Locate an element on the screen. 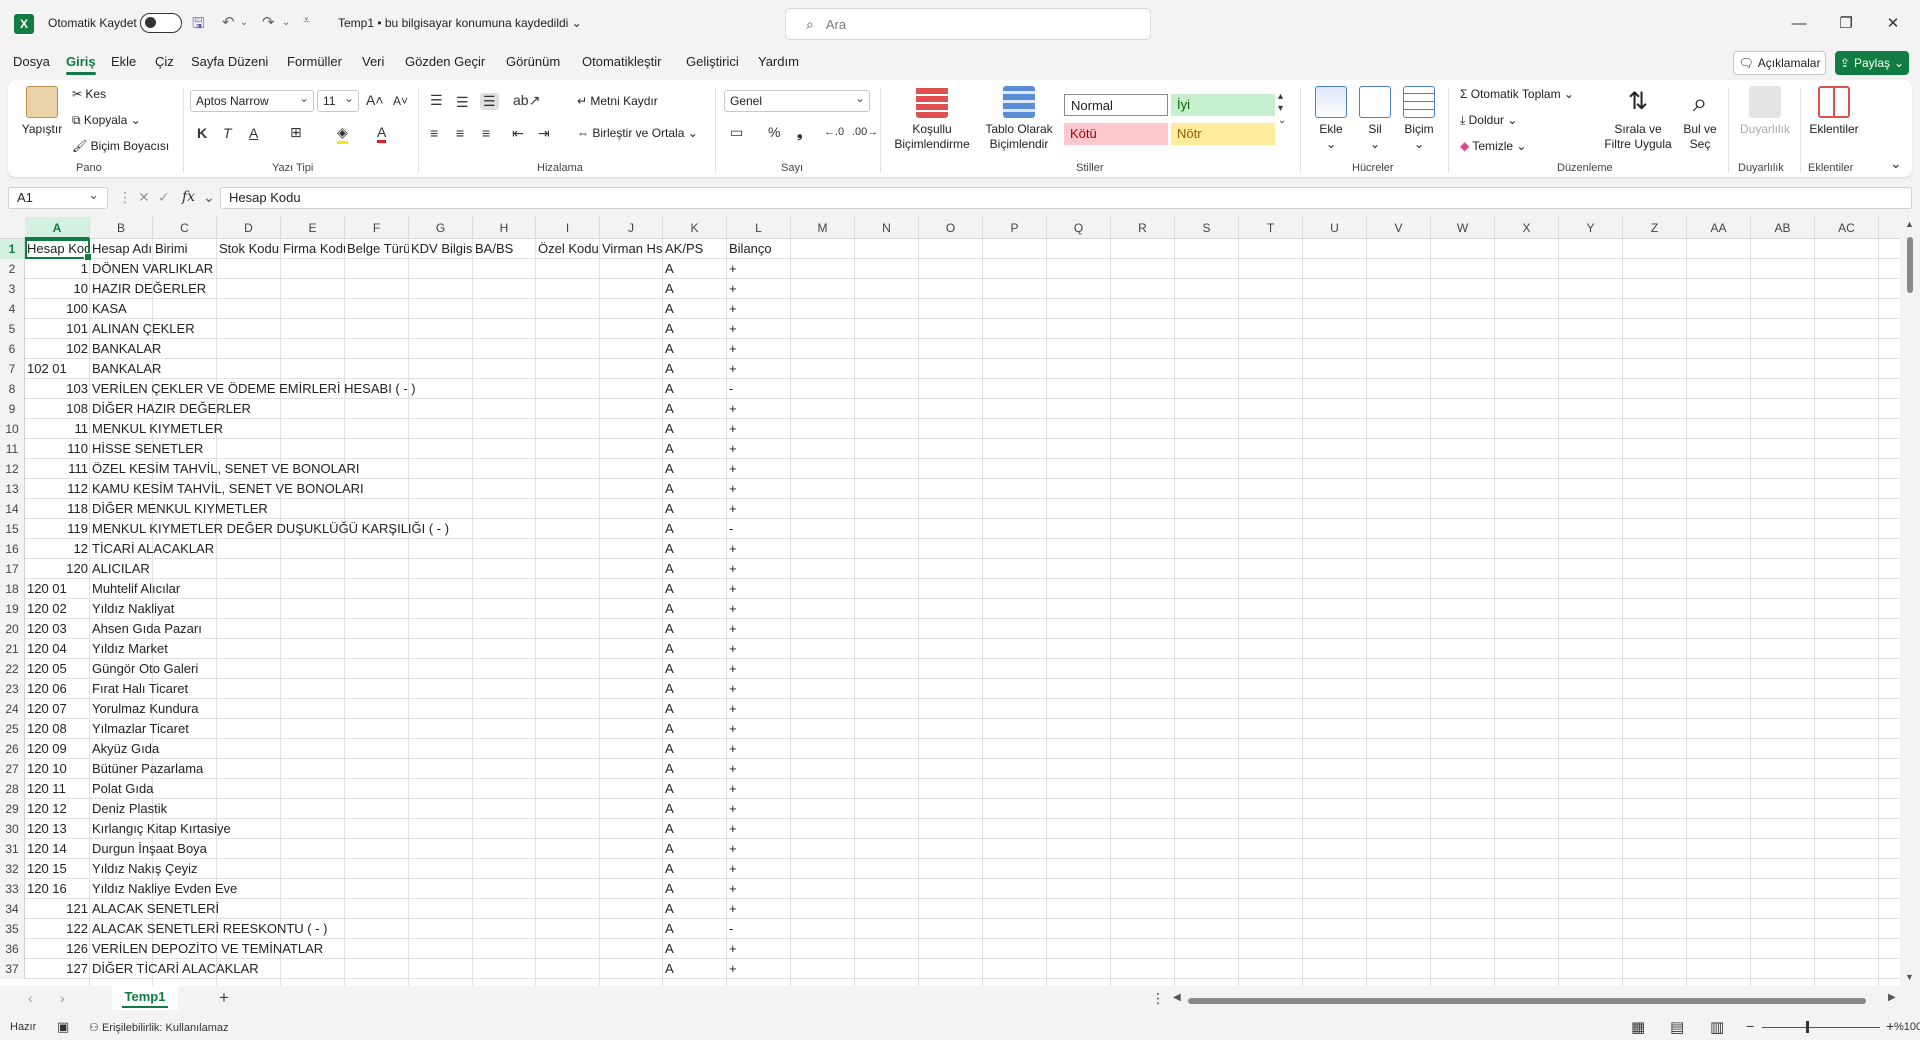  cell-a: 1 is located at coordinates (57, 269).